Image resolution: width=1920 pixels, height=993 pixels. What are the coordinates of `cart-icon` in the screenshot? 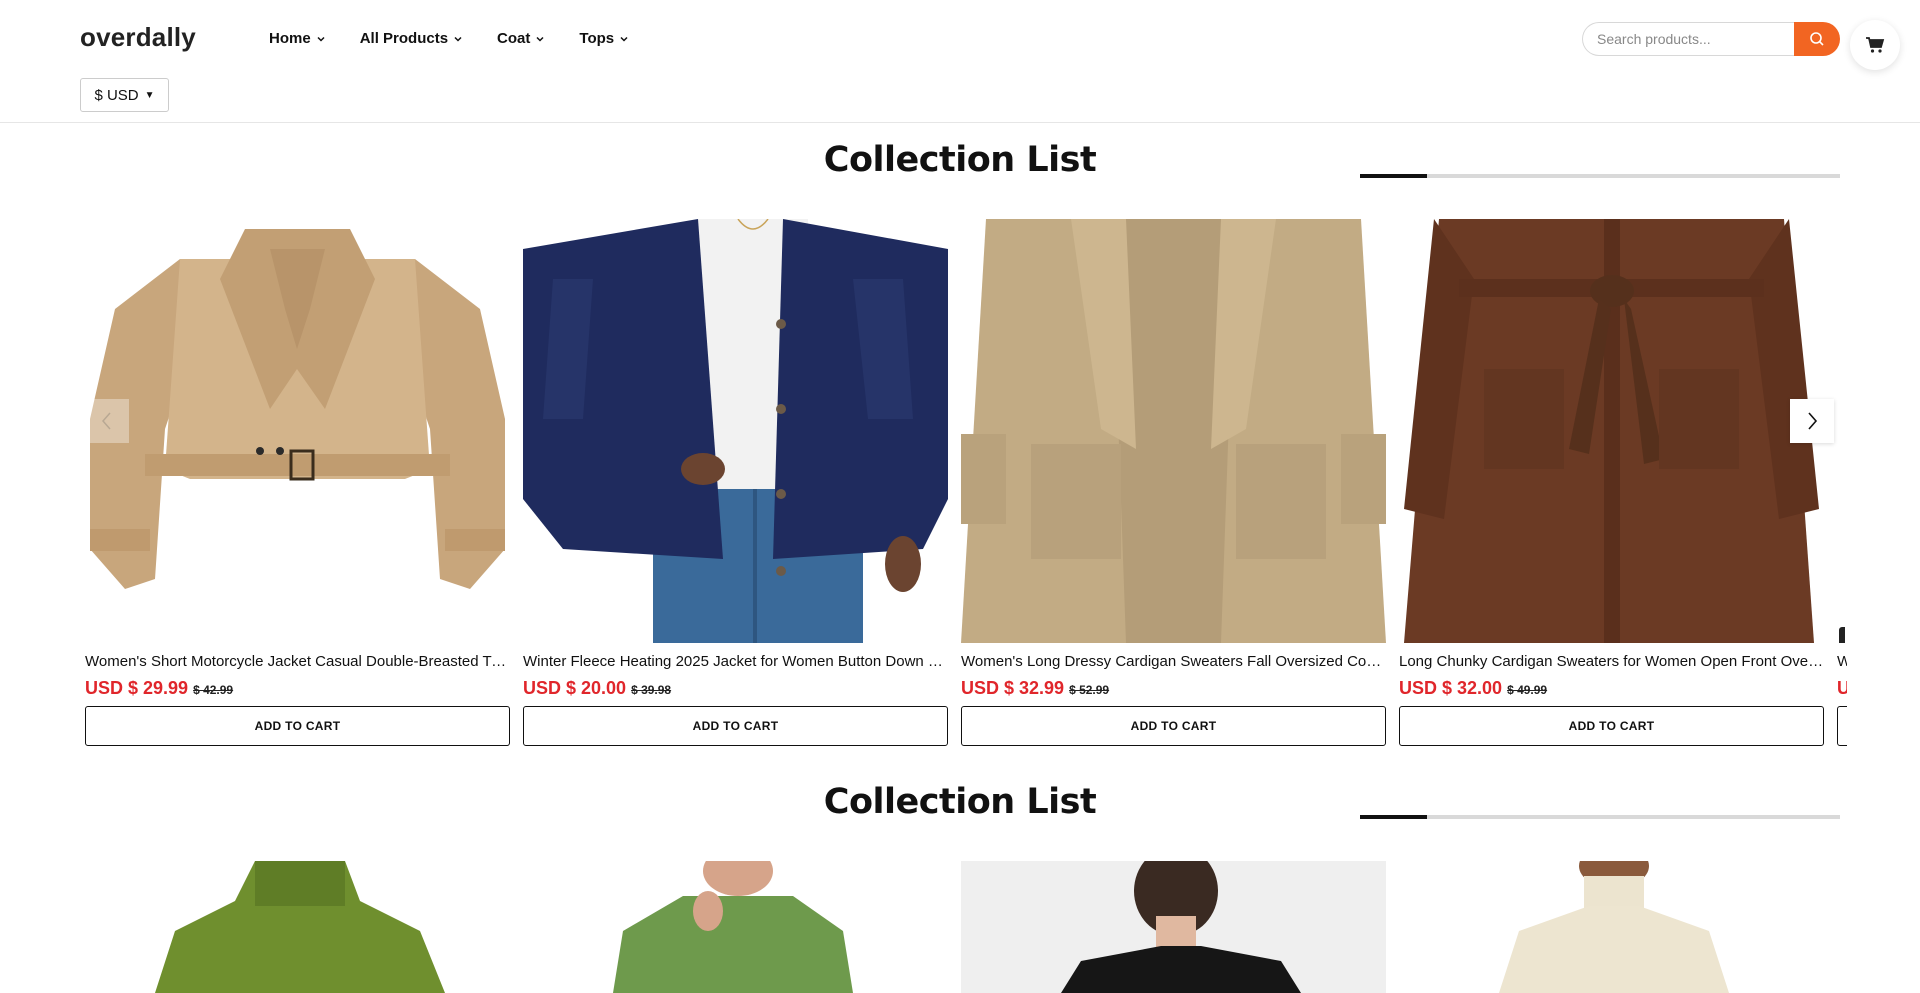 It's located at (1875, 45).